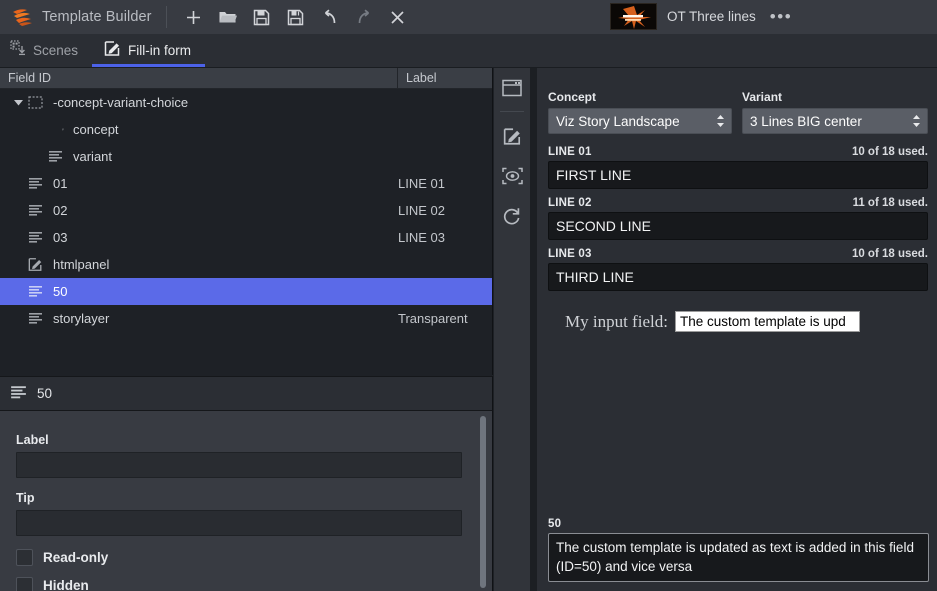 The image size is (937, 591). What do you see at coordinates (889, 254) in the screenshot?
I see `field-line-03-counter: 10 of 18 used.` at bounding box center [889, 254].